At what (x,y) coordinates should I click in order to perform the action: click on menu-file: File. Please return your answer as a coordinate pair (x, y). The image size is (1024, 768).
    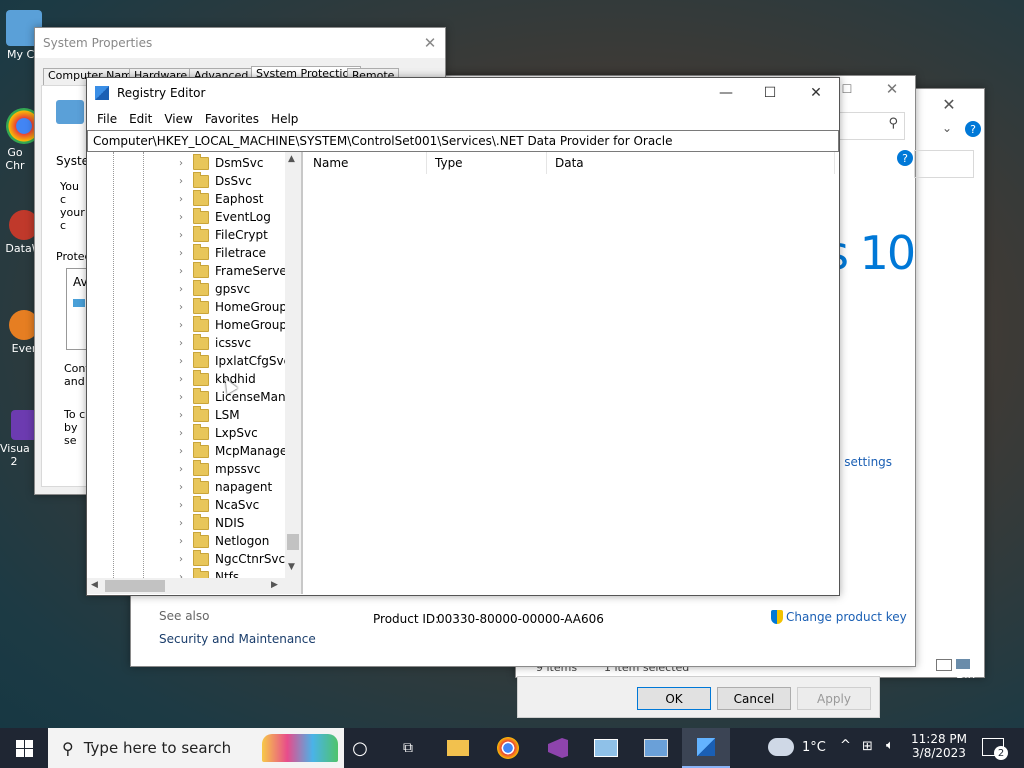
    Looking at the image, I should click on (107, 119).